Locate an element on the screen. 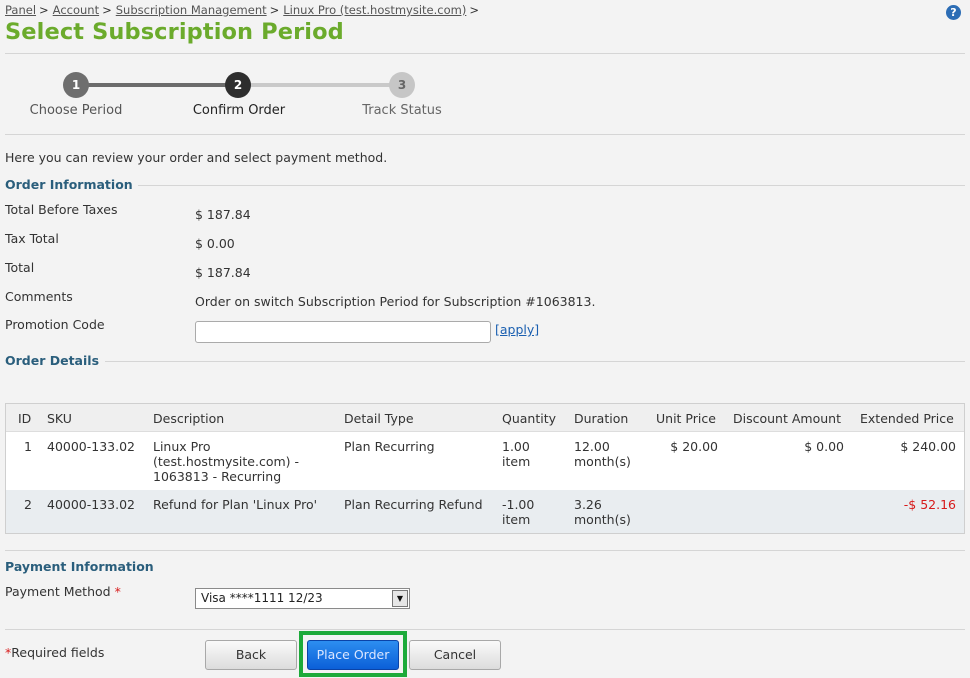  total-before-taxes-label: Total Before Taxes is located at coordinates (61, 209).